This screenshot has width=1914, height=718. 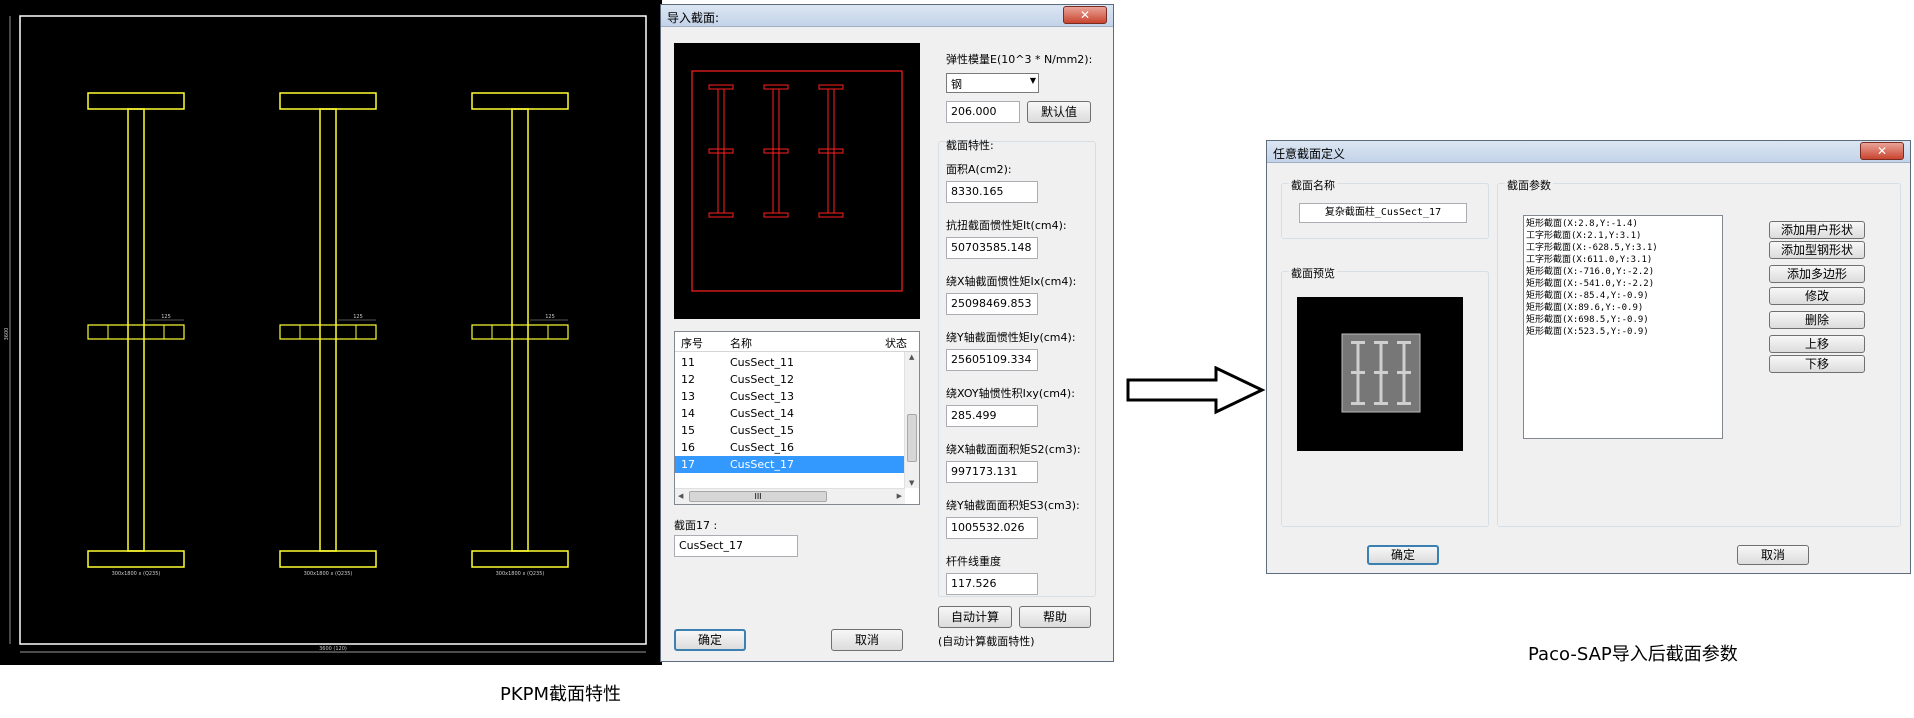 What do you see at coordinates (992, 248) in the screenshot?
I see `property-value-input: 50703585.148` at bounding box center [992, 248].